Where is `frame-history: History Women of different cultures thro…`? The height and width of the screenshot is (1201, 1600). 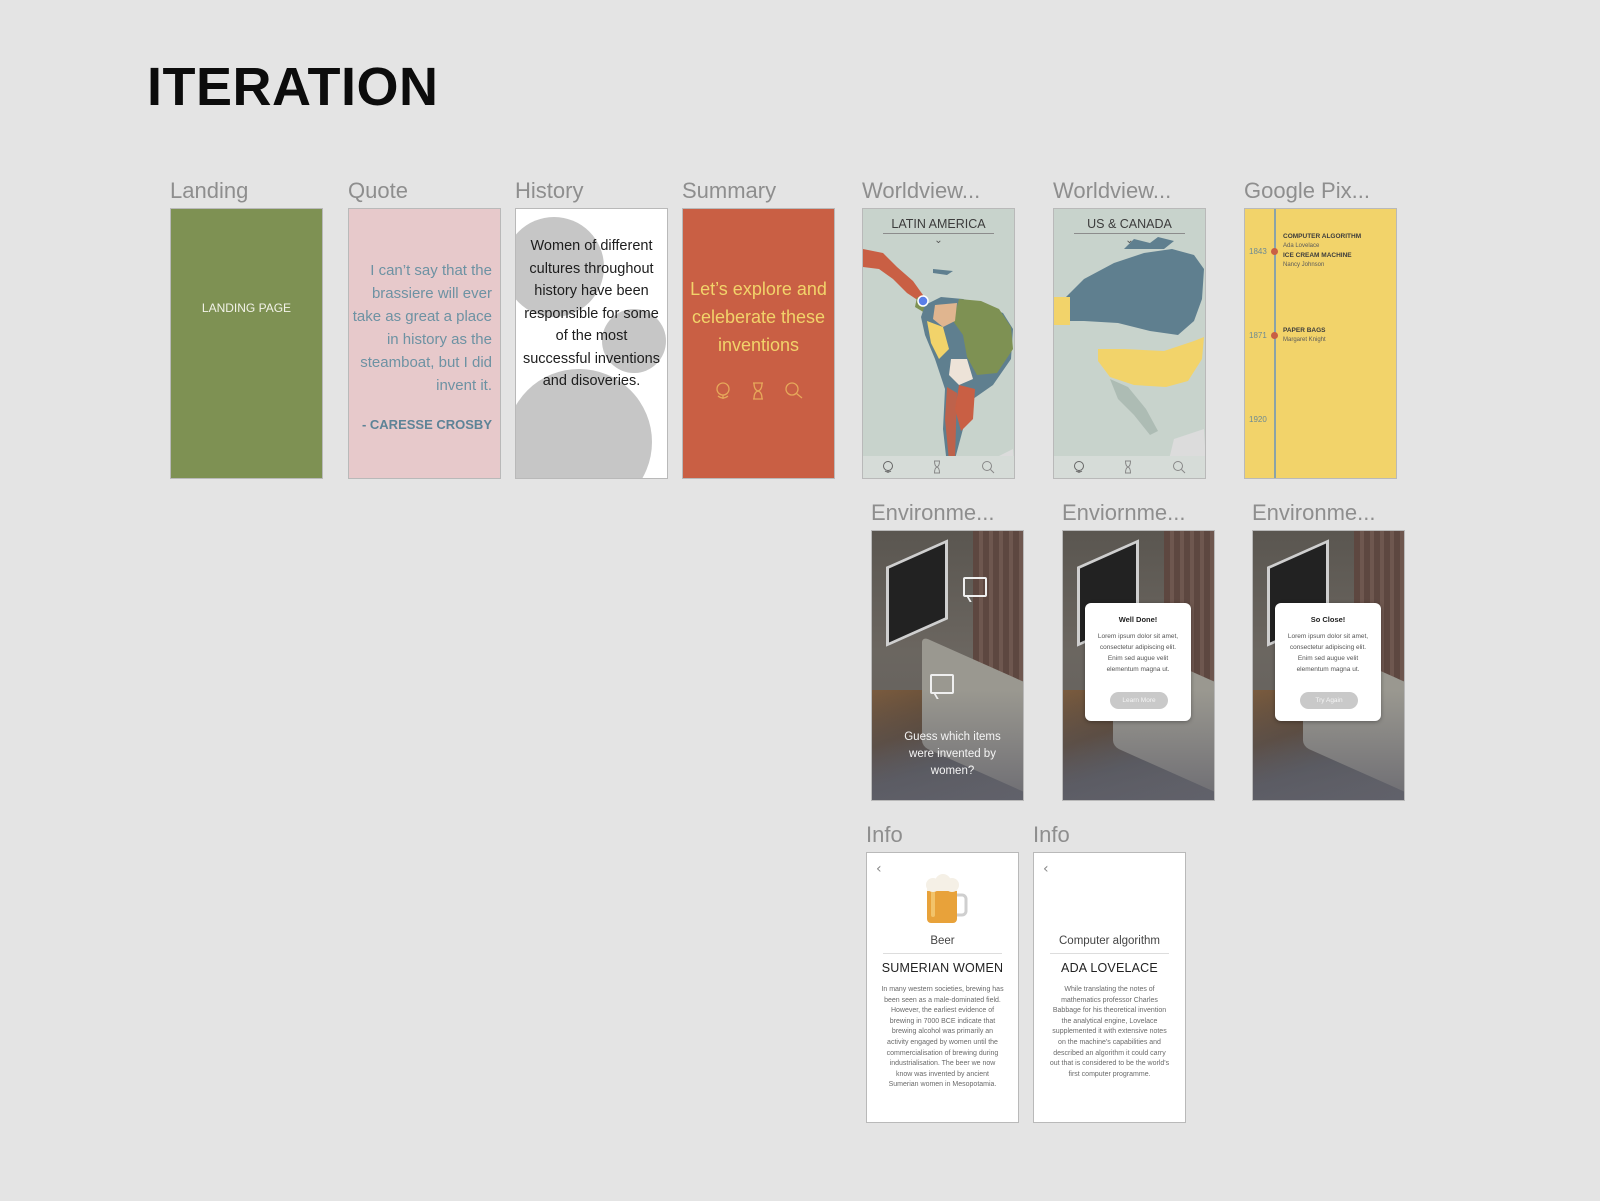 frame-history: History Women of different cultures thro… is located at coordinates (595, 330).